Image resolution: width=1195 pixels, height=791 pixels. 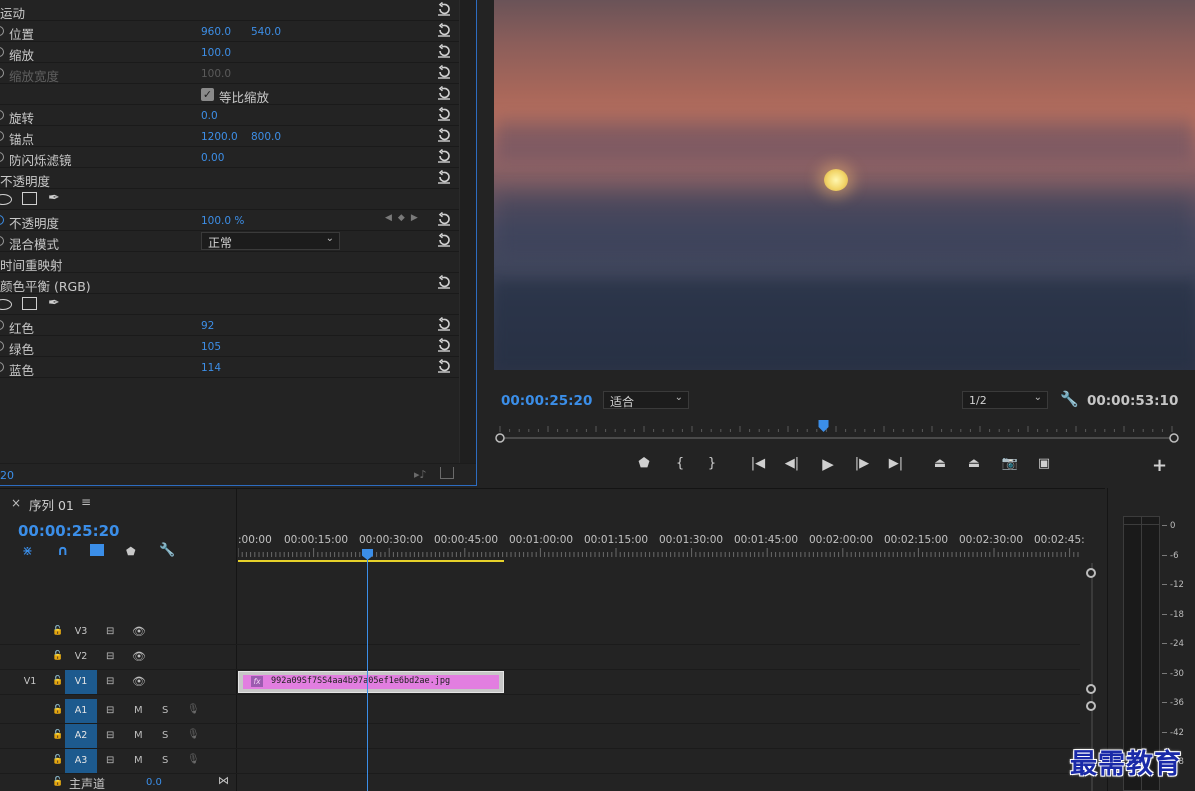 I want to click on resolution-dropdown: 1/2 ⌄, so click(x=1005, y=400).